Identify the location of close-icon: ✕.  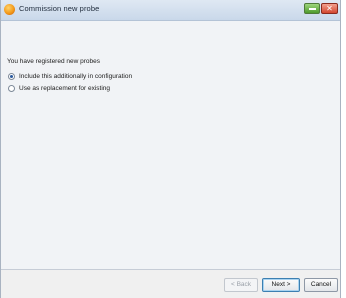
(329, 8).